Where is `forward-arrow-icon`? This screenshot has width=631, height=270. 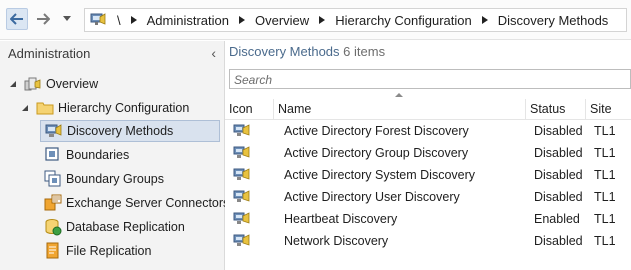 forward-arrow-icon is located at coordinates (43, 19).